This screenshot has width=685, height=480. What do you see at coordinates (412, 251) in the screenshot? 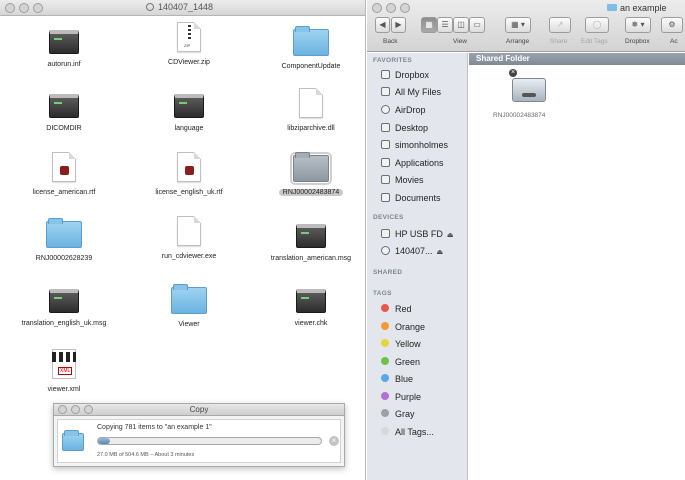
I see `sidebar-item-disc: 140407... ⏏` at bounding box center [412, 251].